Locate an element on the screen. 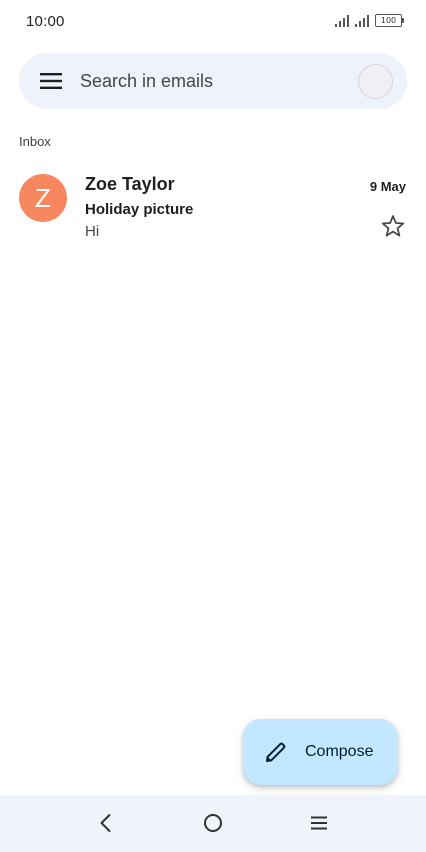  compose-button: Compose is located at coordinates (320, 752).